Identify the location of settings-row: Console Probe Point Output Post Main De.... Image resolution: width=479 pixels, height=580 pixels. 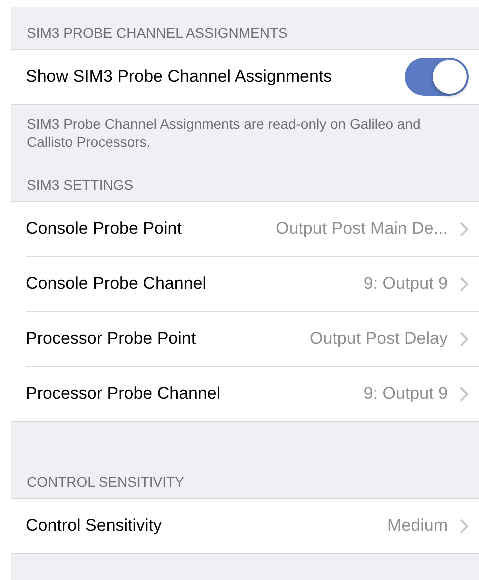
(252, 229).